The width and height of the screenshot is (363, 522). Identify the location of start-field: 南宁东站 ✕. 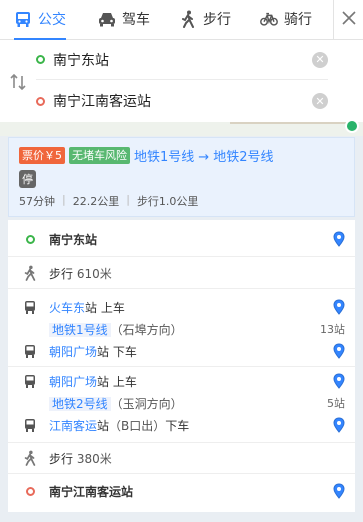
(182, 60).